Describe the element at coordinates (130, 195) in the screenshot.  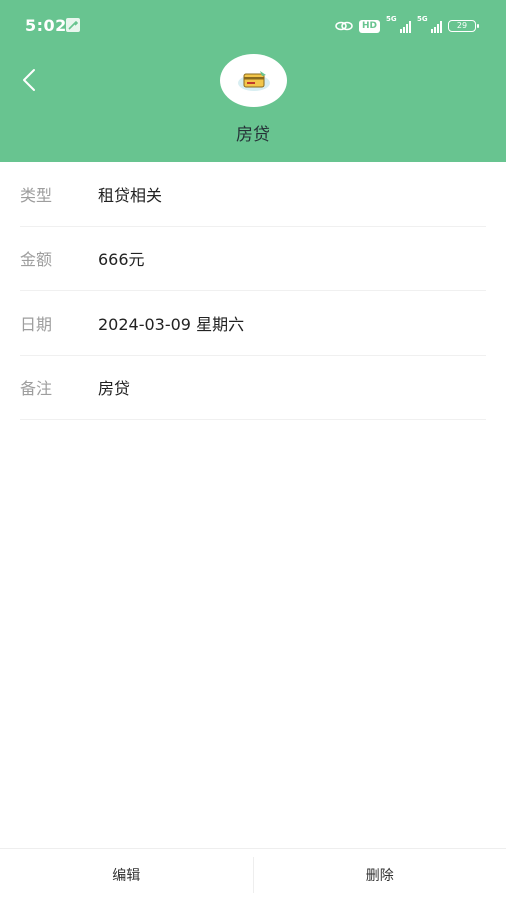
I see `detail-value: 租贷相关` at that location.